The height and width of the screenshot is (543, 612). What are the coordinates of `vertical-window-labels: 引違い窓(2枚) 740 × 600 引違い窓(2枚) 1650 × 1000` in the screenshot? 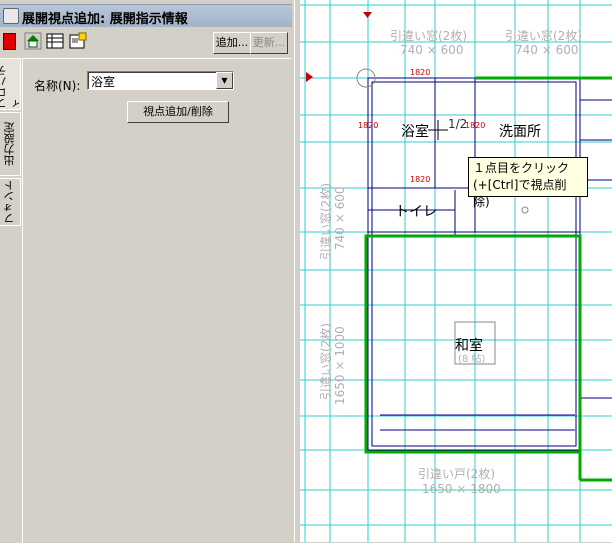 It's located at (332, 294).